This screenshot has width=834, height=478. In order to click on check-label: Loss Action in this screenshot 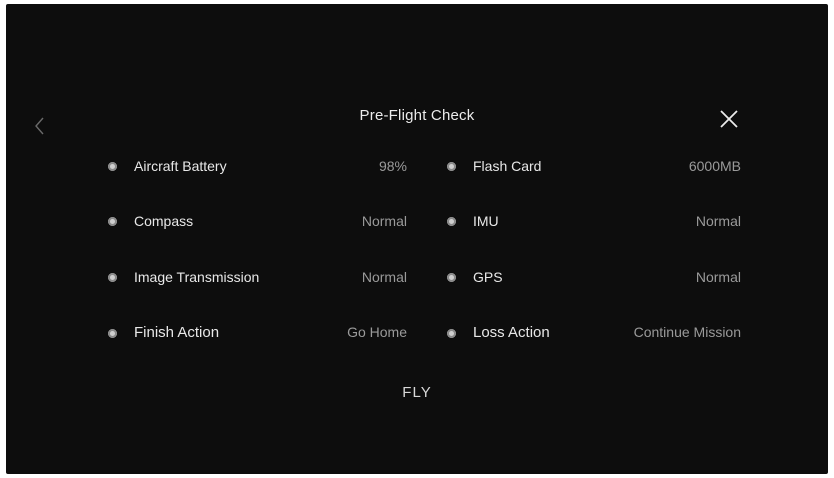, I will do `click(511, 332)`.